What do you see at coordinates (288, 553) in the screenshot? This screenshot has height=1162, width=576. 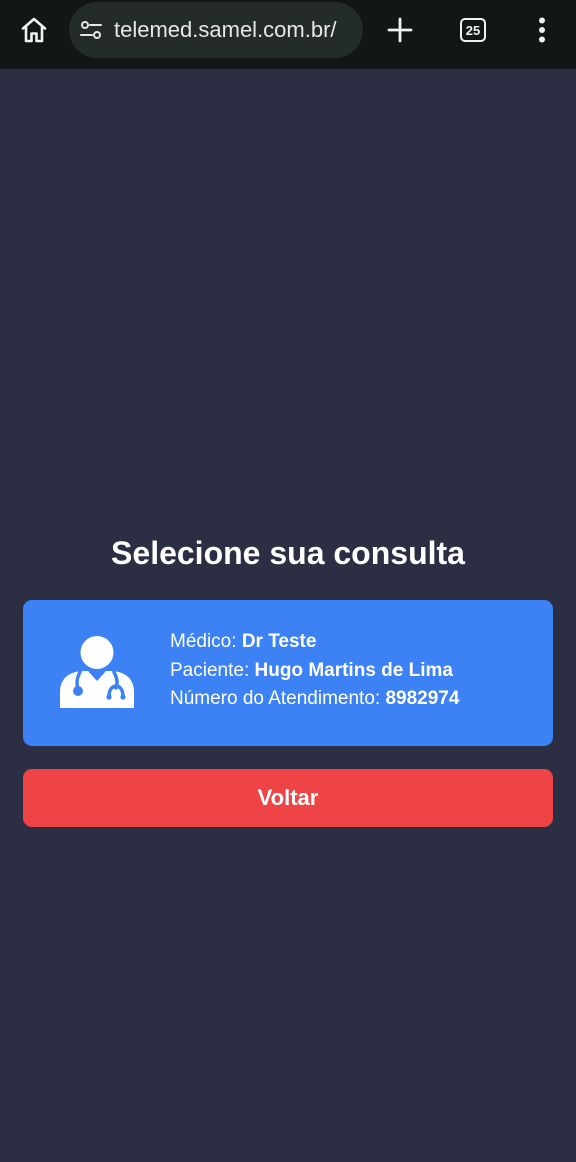 I see `page-title: Selecione sua consulta` at bounding box center [288, 553].